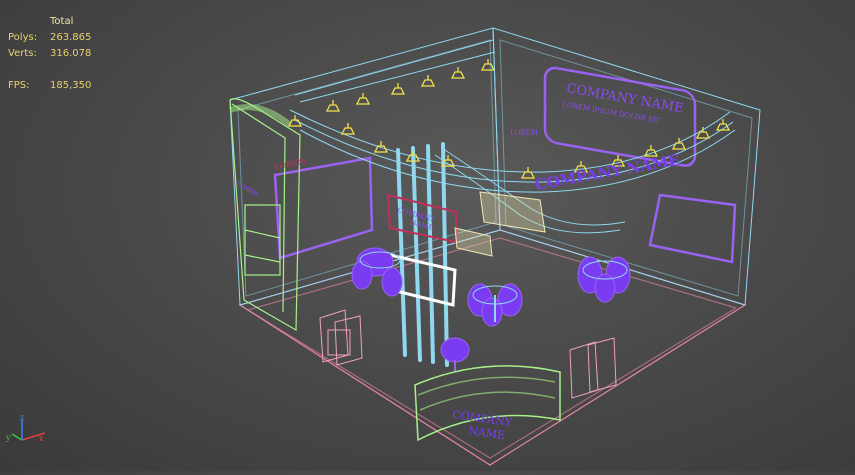  I want to click on fps-label: FPS:, so click(19, 85).